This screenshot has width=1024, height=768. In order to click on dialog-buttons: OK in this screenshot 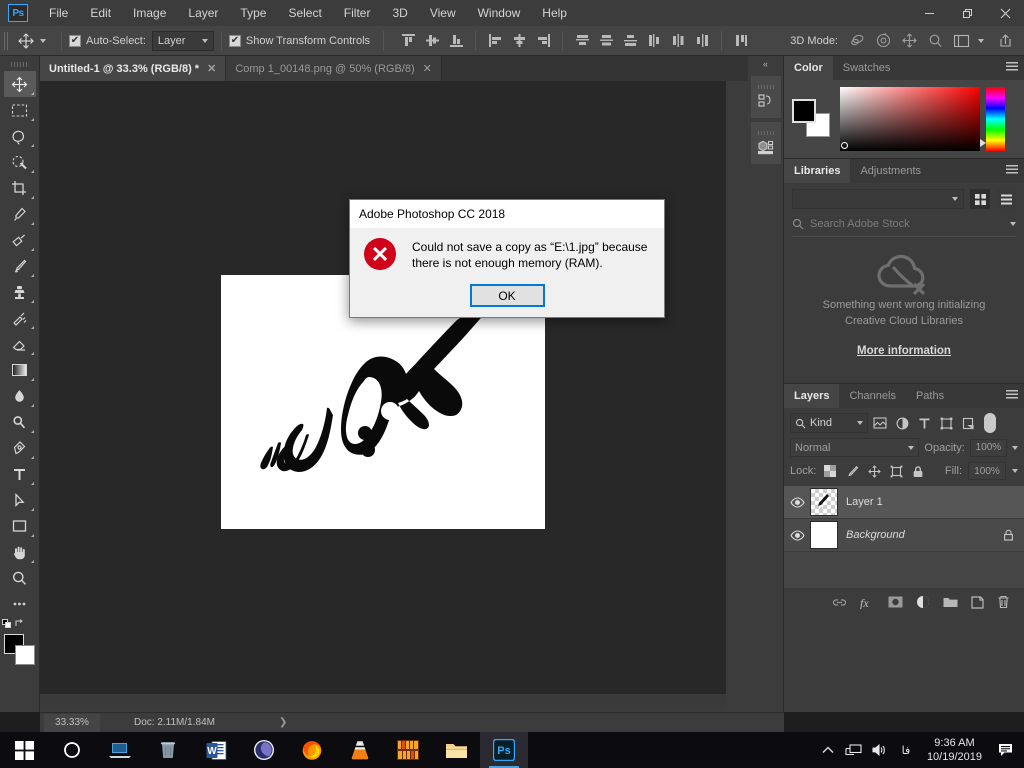, I will do `click(507, 295)`.